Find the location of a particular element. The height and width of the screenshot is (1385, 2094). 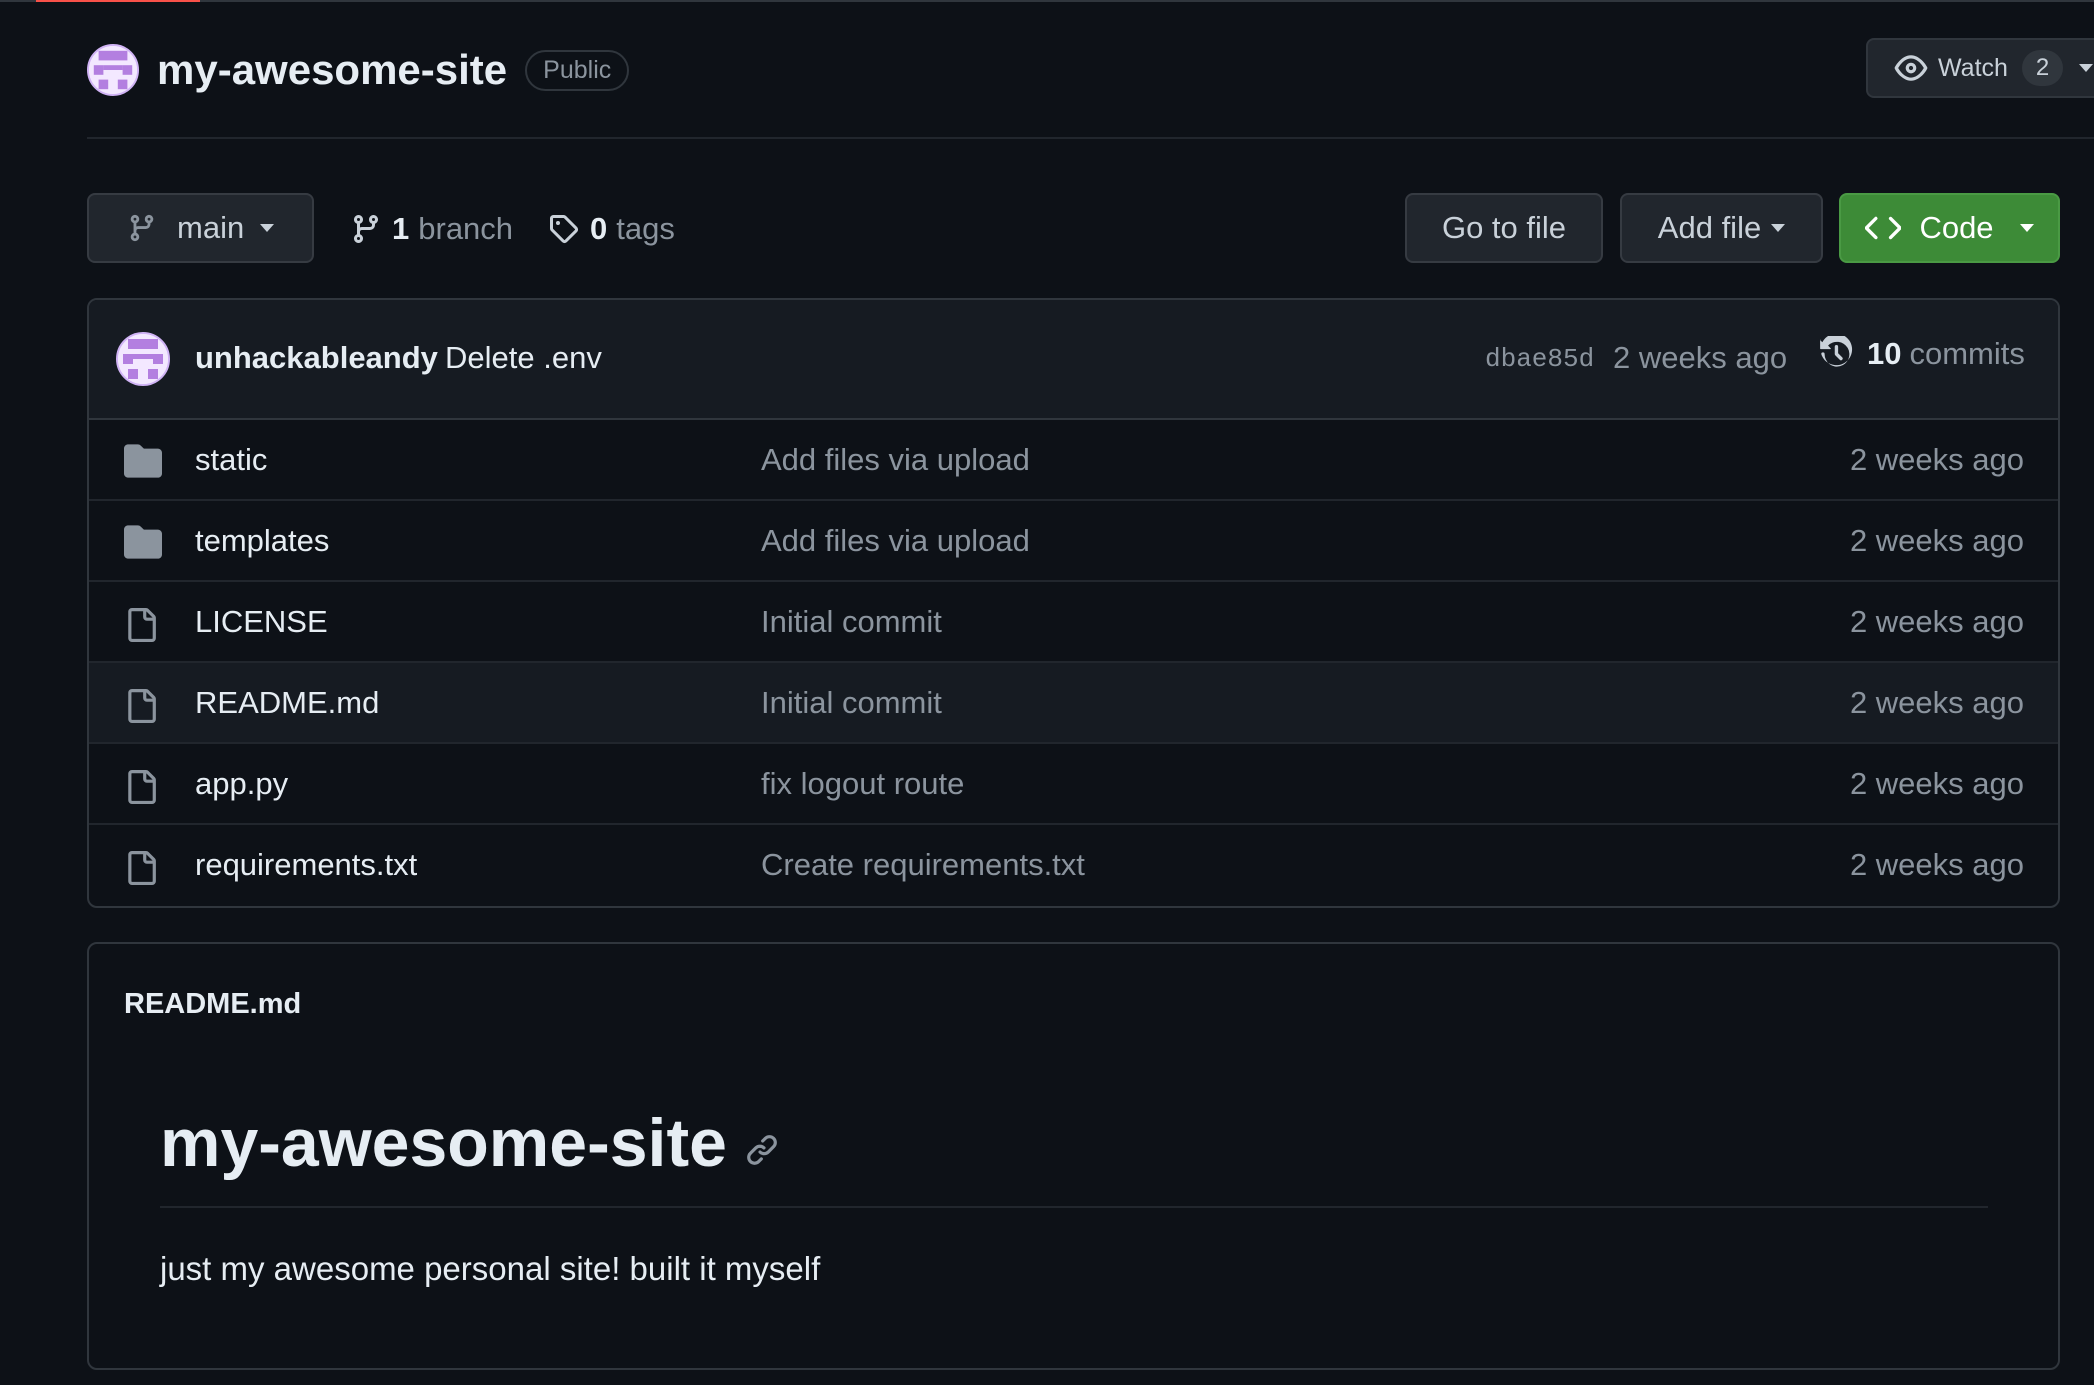

code-button: Code is located at coordinates (1949, 228).